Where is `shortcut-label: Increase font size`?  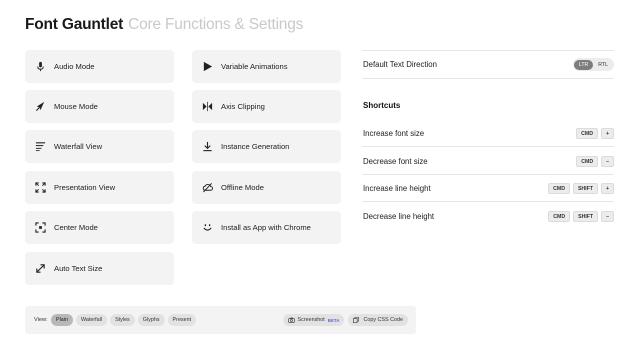
shortcut-label: Increase font size is located at coordinates (394, 133).